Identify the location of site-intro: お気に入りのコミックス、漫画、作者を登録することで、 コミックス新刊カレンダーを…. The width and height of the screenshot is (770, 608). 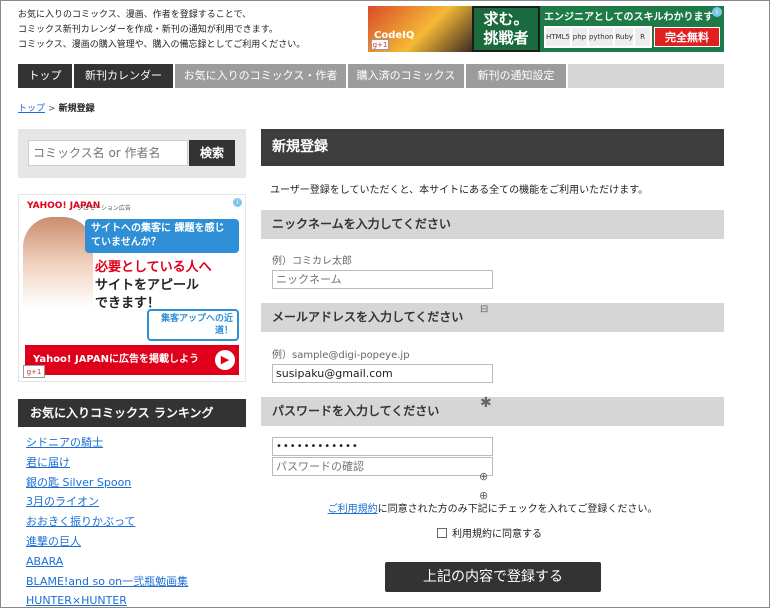
(161, 30).